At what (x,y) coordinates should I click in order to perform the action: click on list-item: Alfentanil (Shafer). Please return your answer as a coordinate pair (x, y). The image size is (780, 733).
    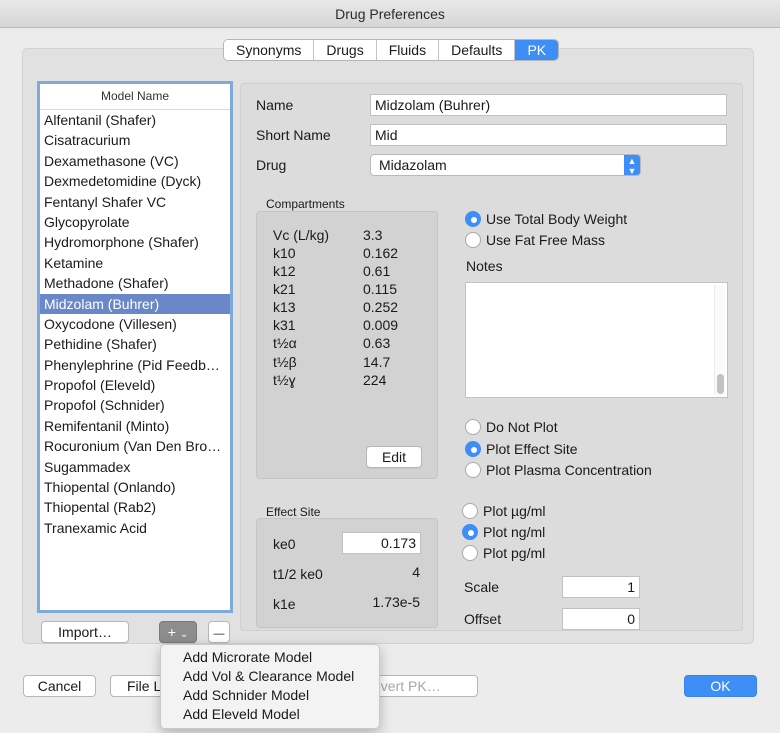
    Looking at the image, I should click on (135, 120).